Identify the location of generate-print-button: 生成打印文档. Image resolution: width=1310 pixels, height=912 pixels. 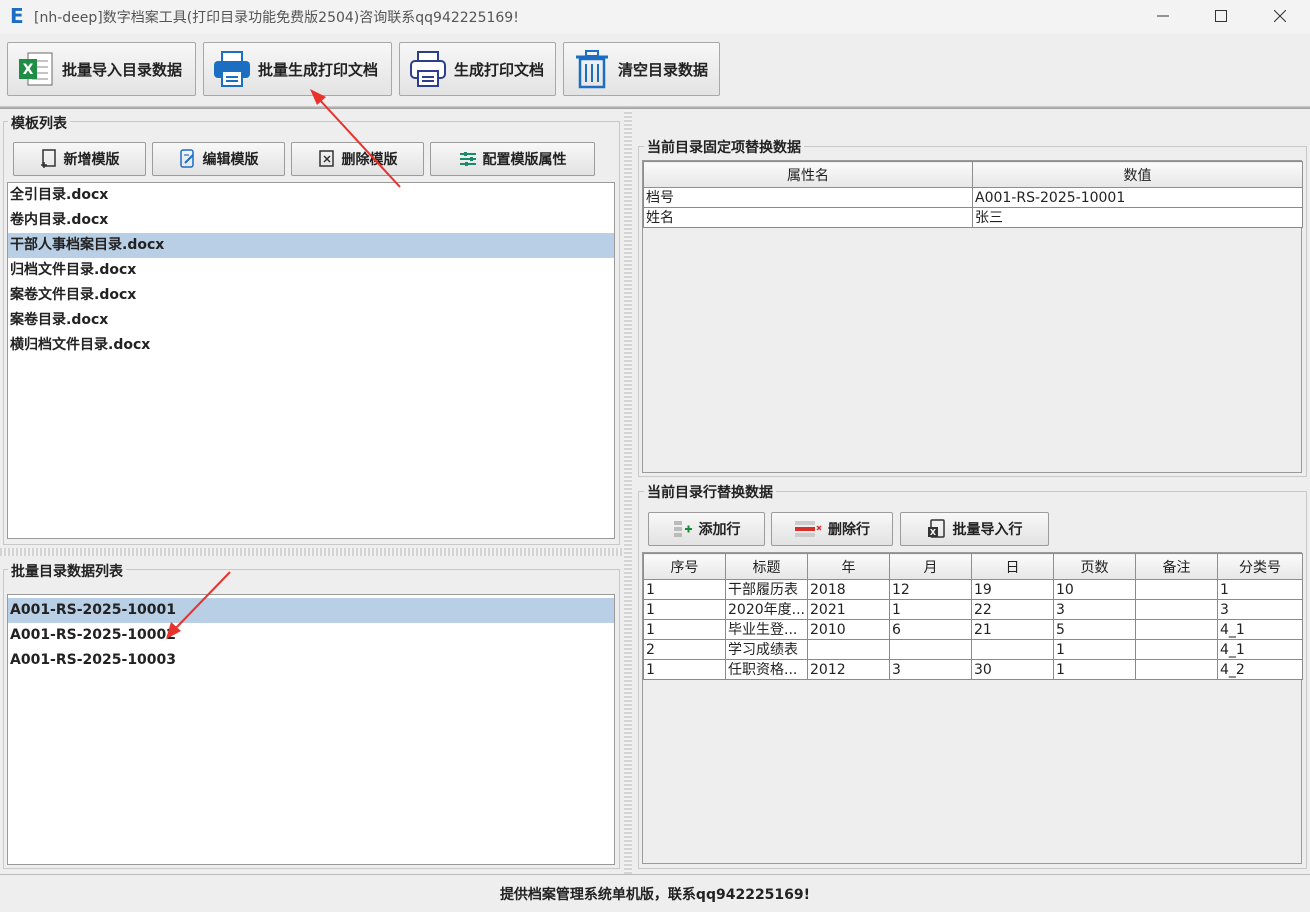
(477, 69).